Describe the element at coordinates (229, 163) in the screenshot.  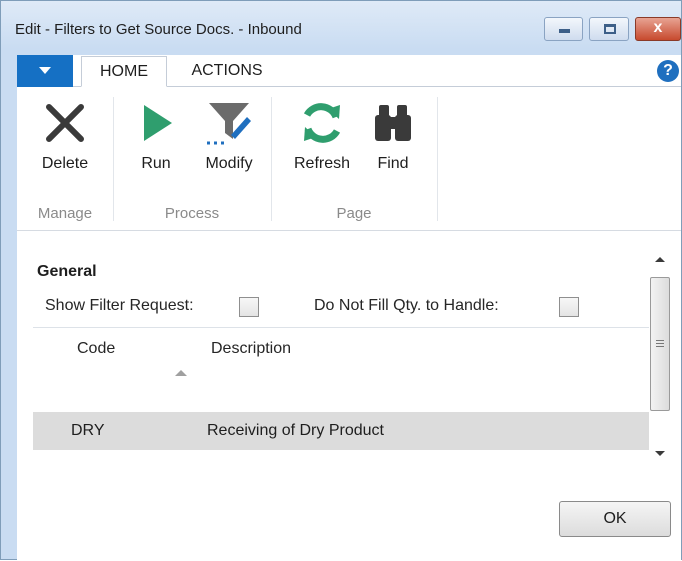
I see `modify-label: Modify` at that location.